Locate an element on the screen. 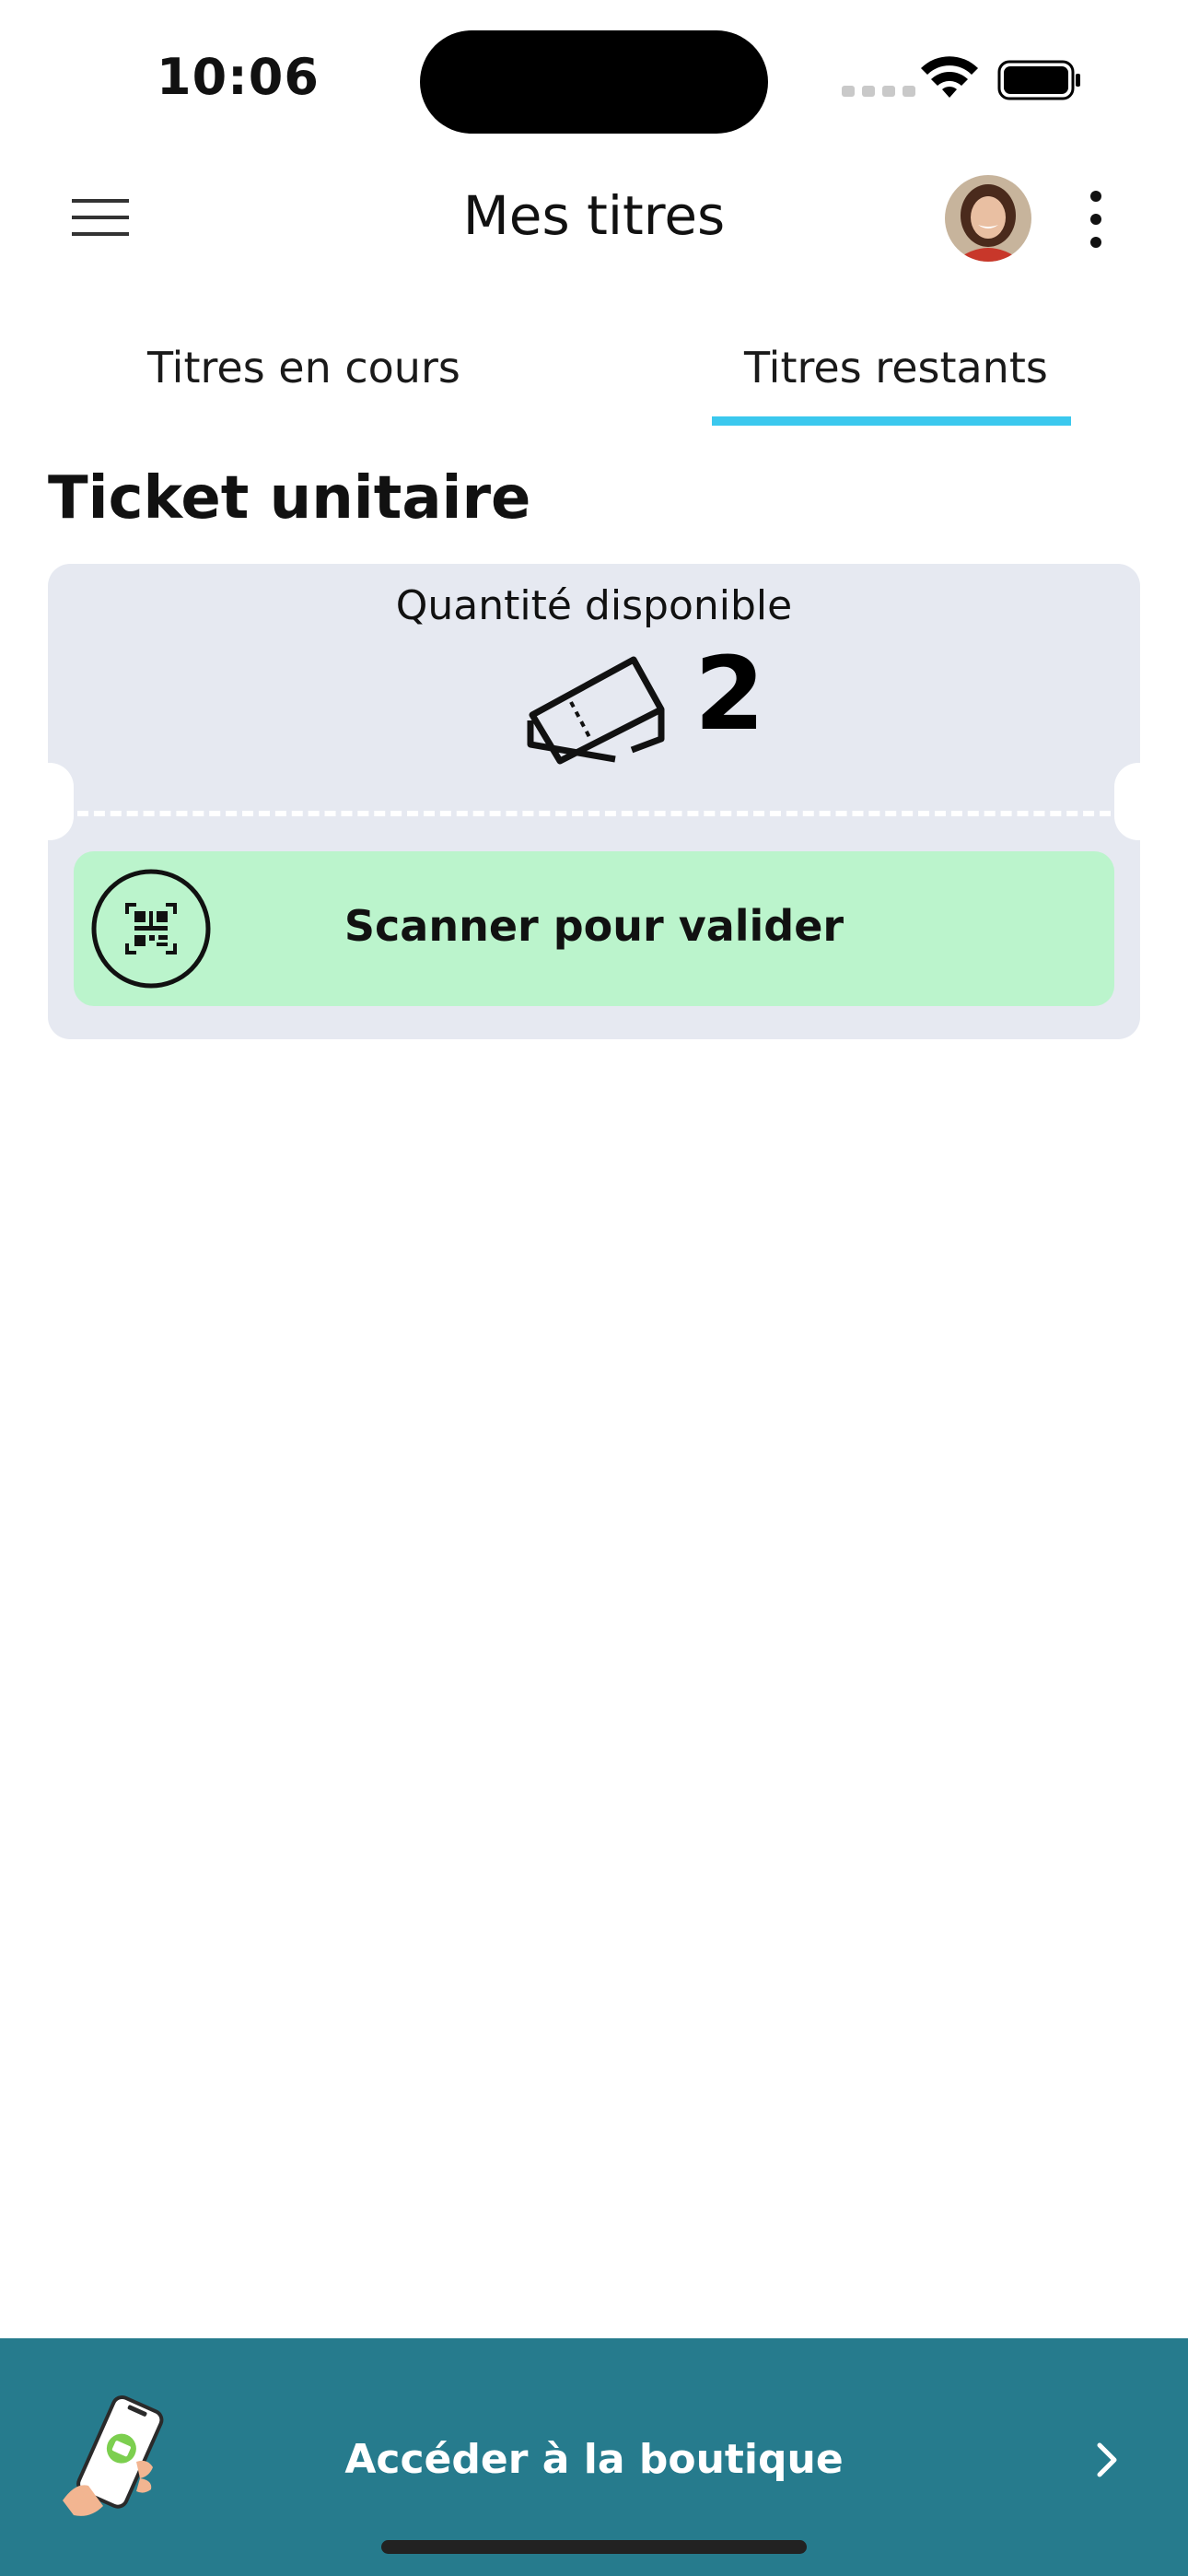 This screenshot has height=2576, width=1188. active-tab-indicator is located at coordinates (891, 421).